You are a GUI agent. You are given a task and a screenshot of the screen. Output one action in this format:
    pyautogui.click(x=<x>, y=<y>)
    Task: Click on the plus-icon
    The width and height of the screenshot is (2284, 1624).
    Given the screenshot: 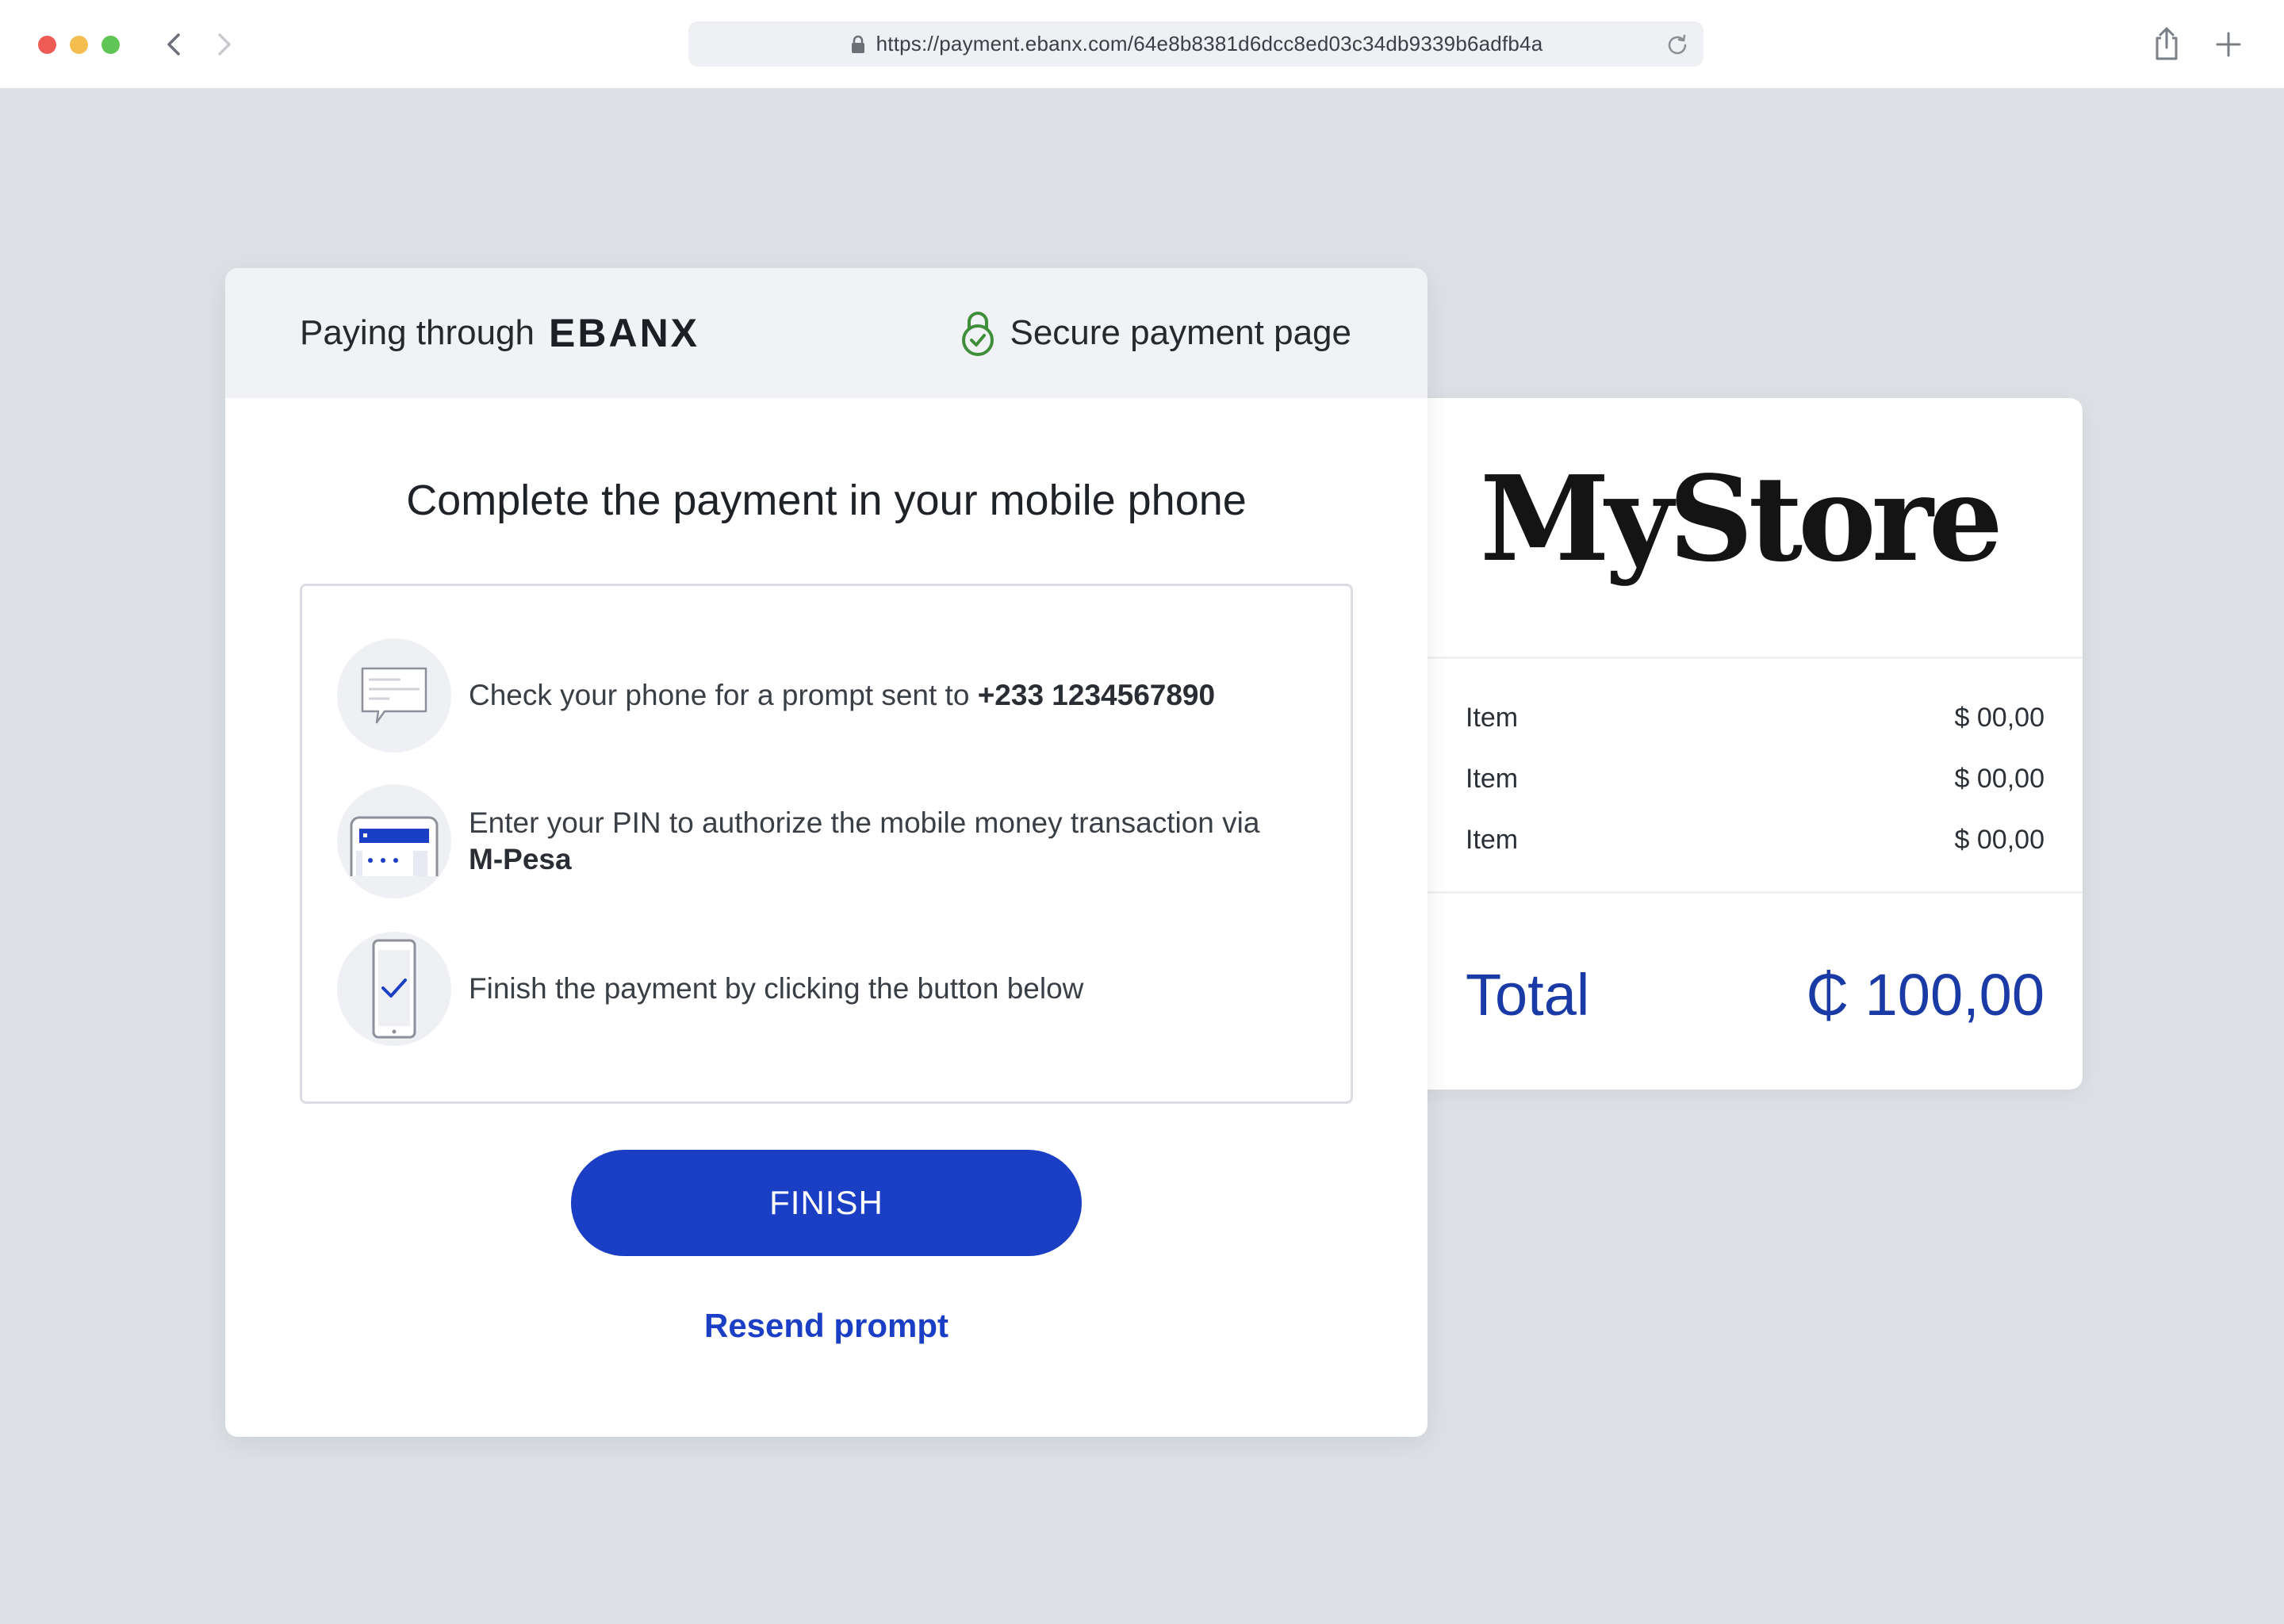 What is the action you would take?
    pyautogui.click(x=2228, y=44)
    